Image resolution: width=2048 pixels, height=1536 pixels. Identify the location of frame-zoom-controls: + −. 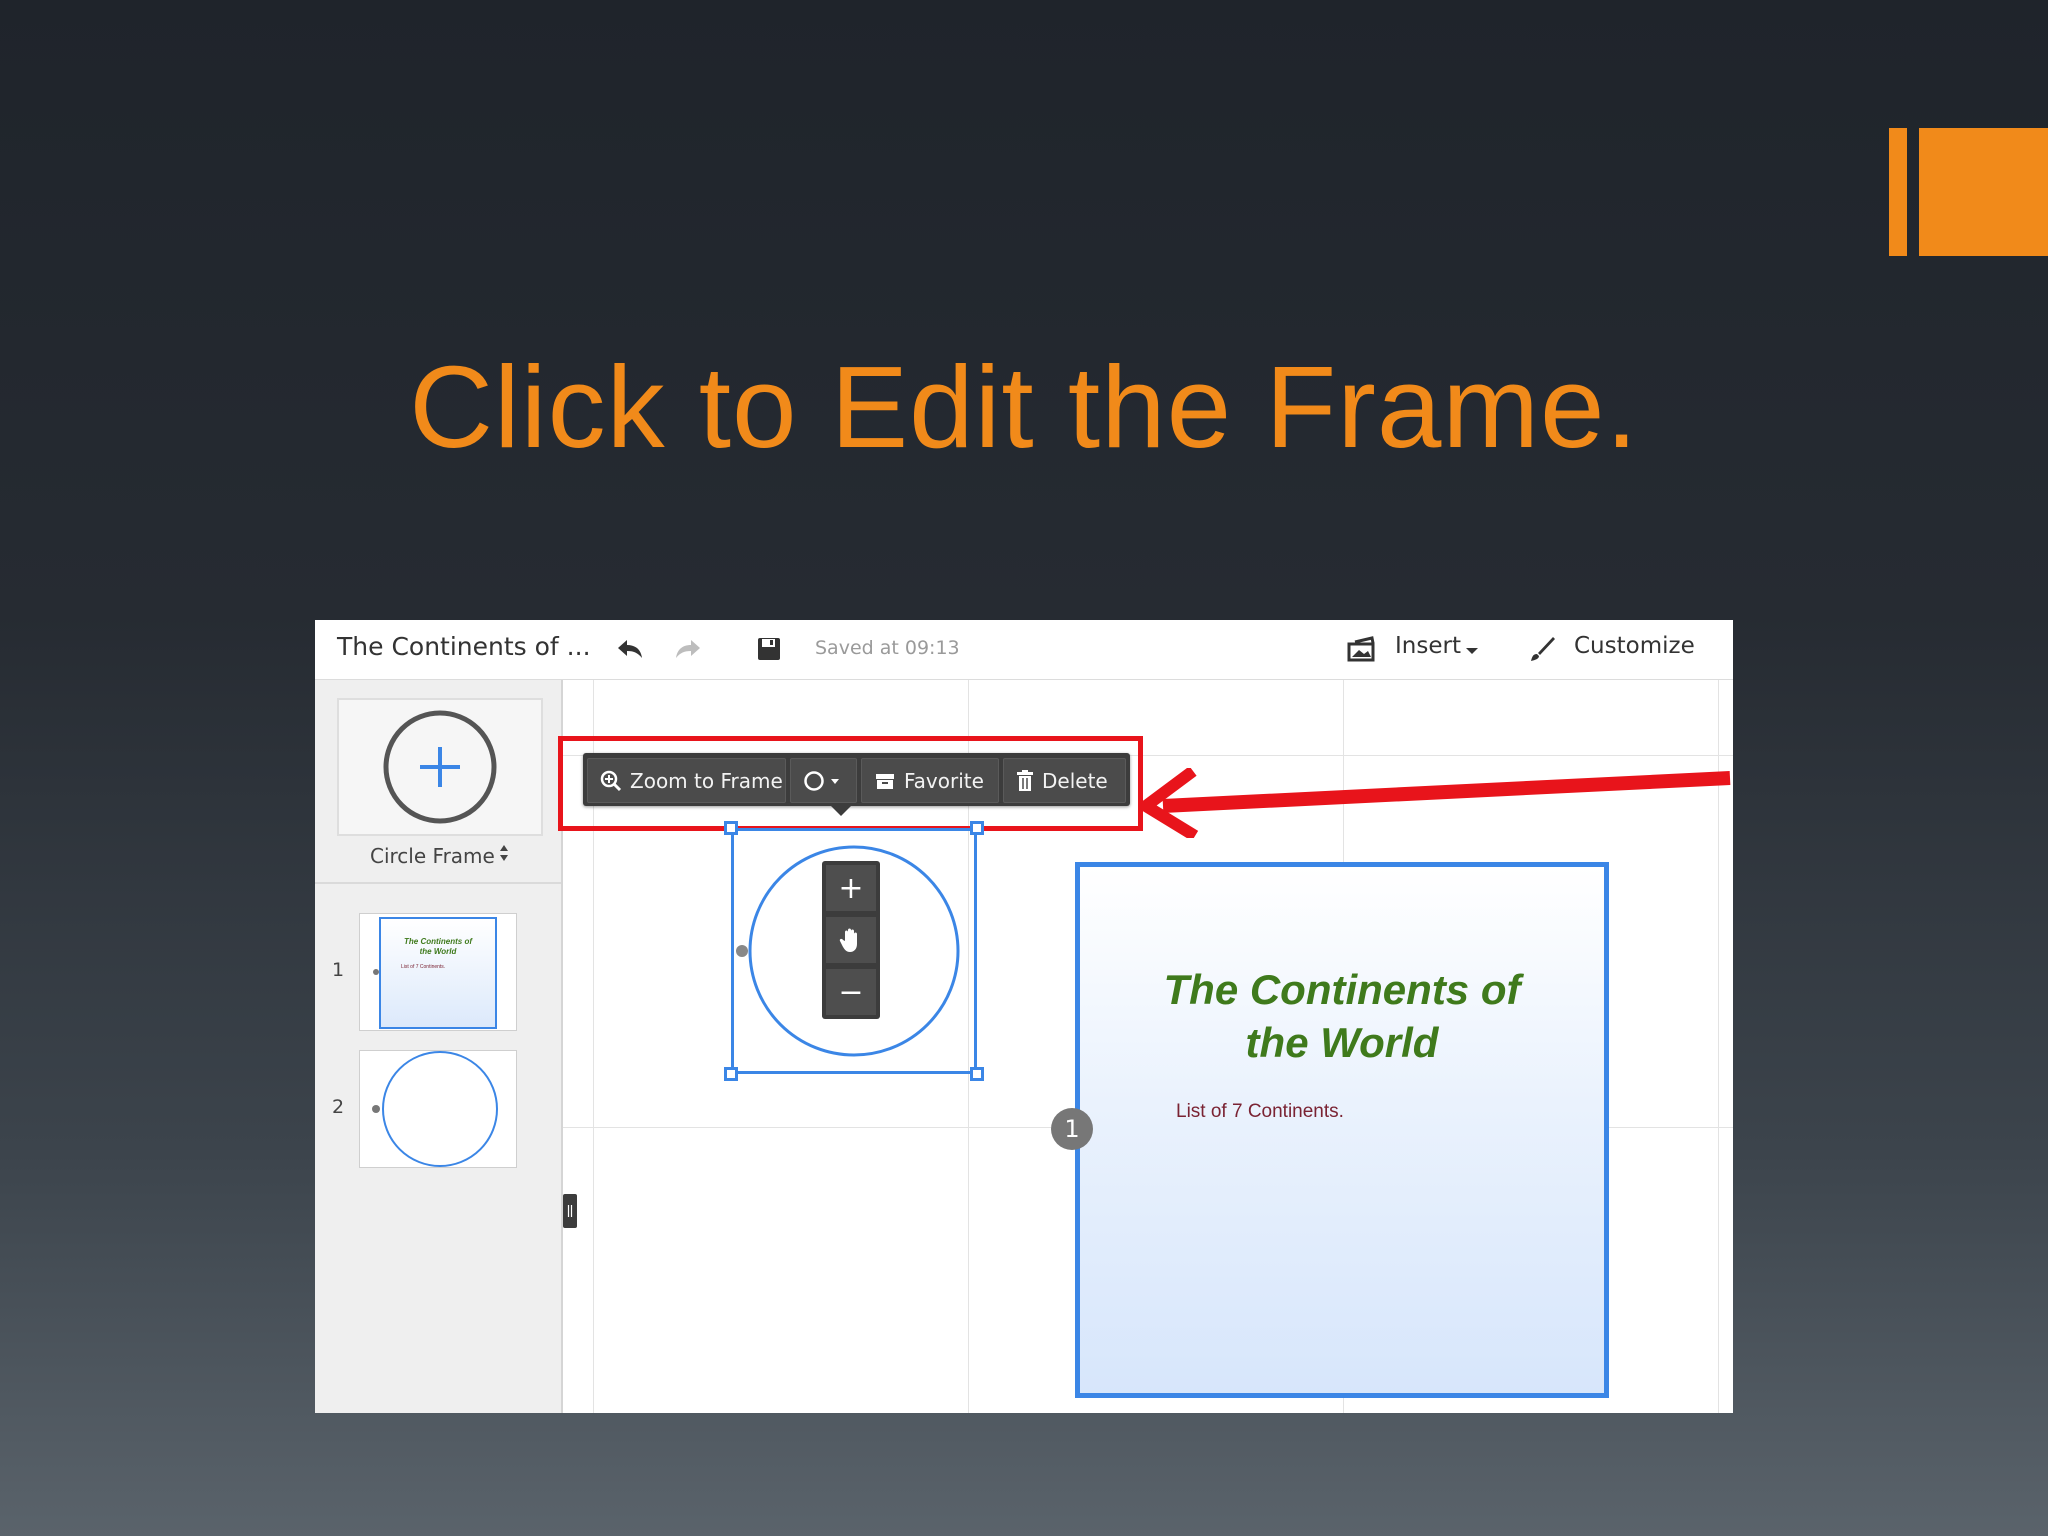
(851, 940).